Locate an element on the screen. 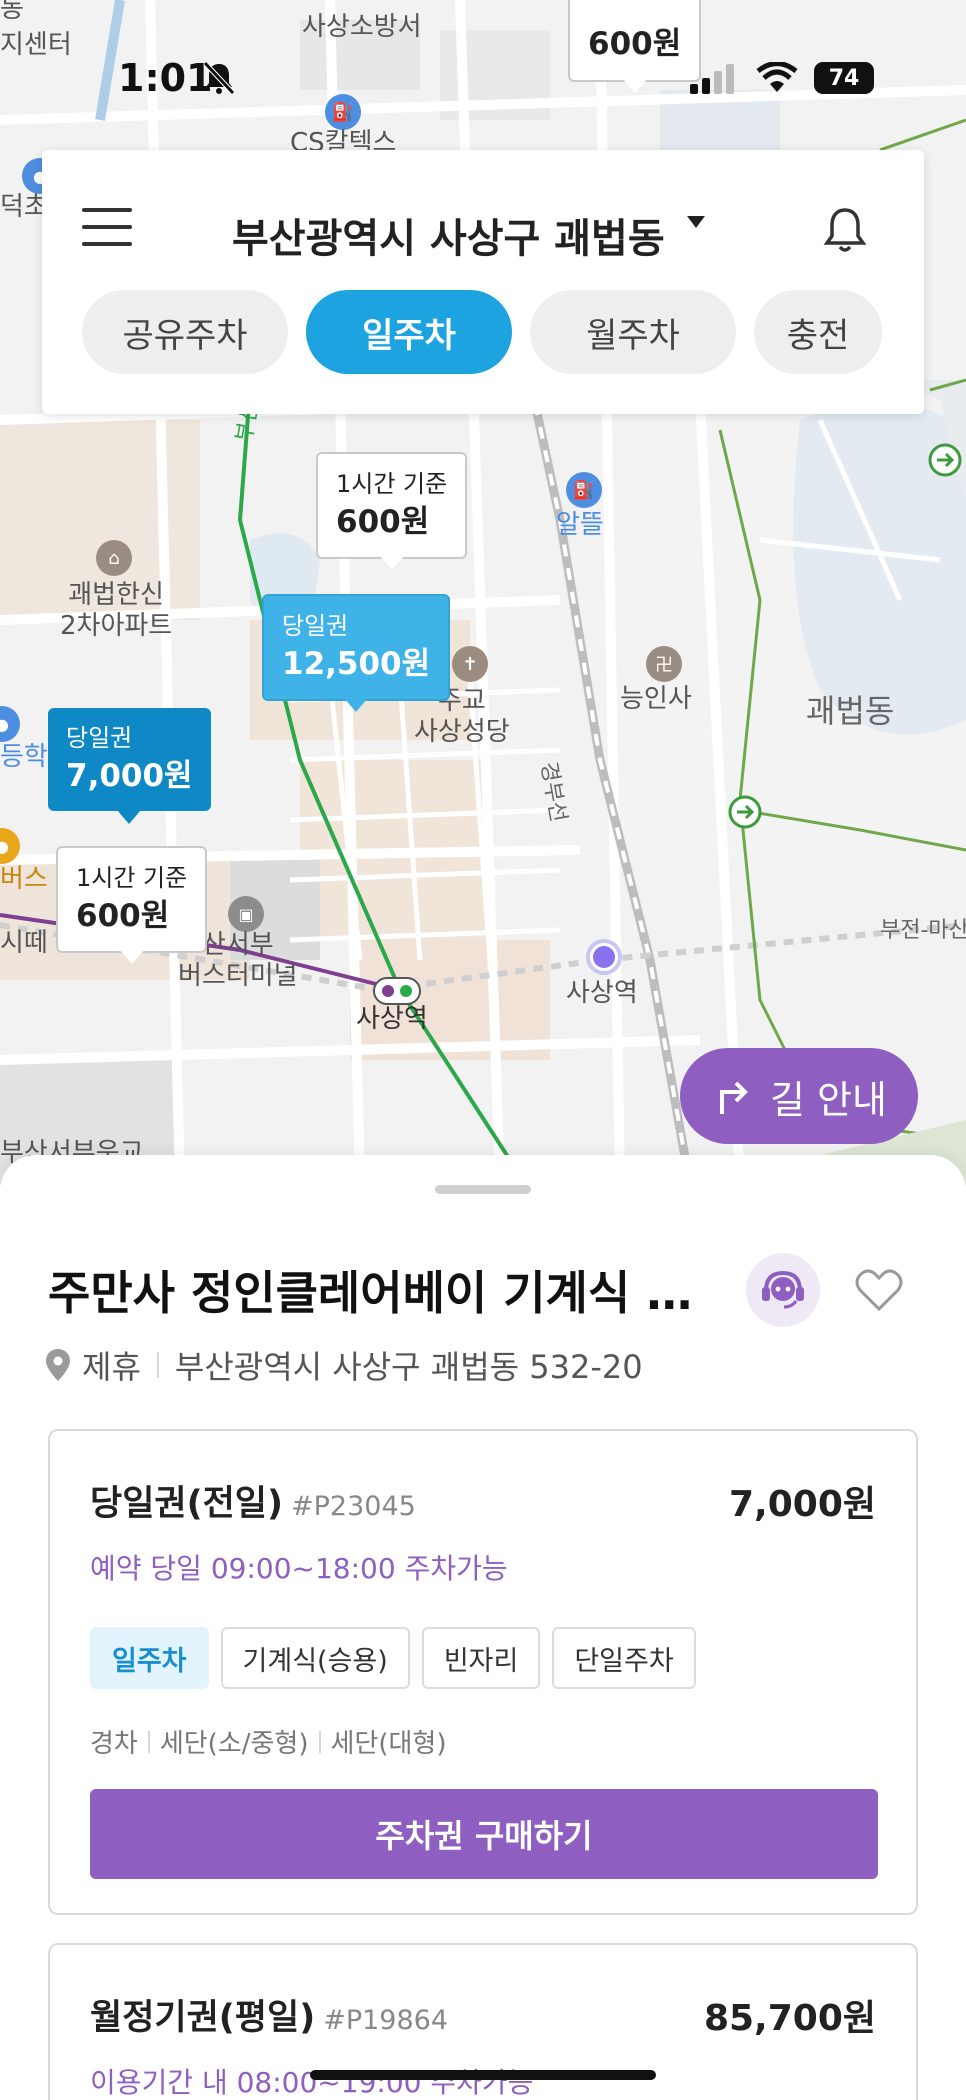  car-type: 세단(대형) is located at coordinates (388, 1744).